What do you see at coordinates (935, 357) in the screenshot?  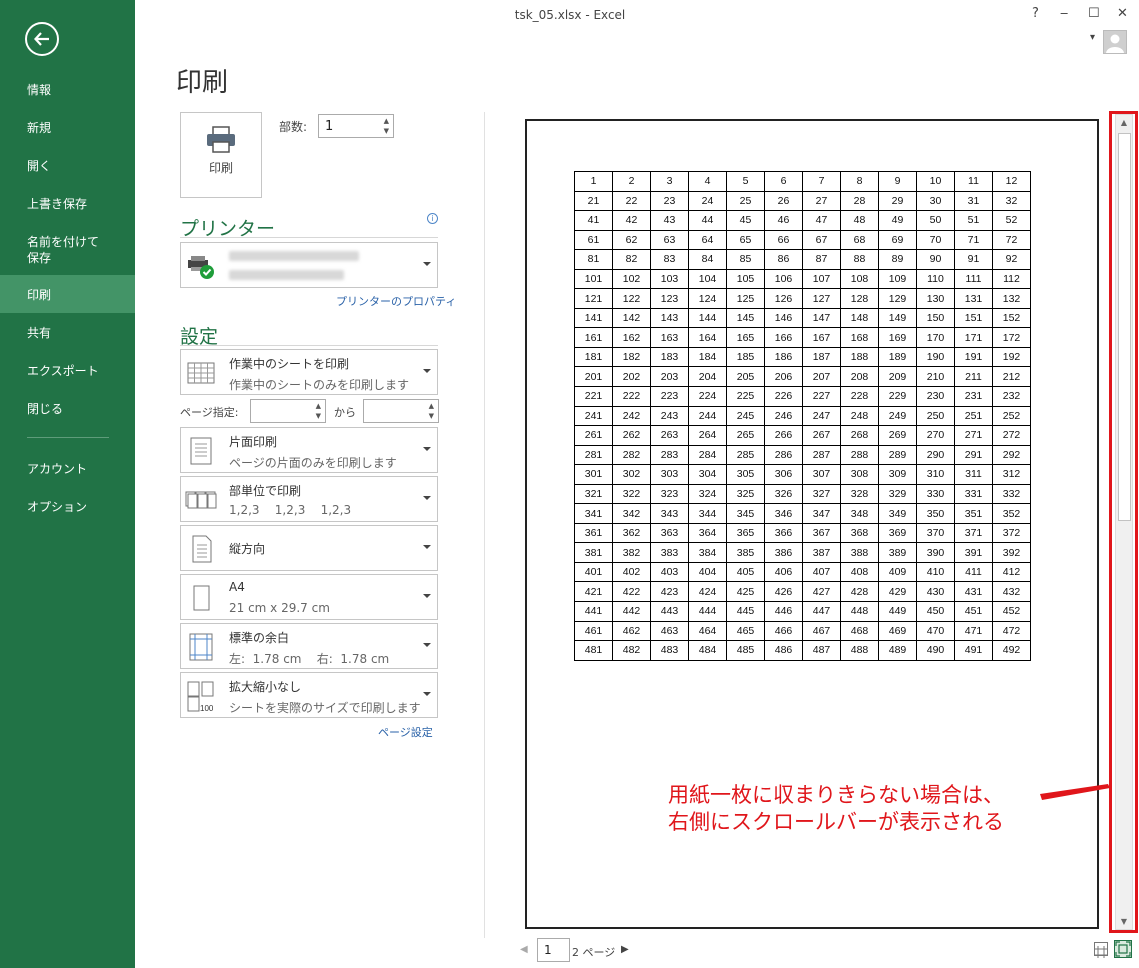 I see `table-cell: 190` at bounding box center [935, 357].